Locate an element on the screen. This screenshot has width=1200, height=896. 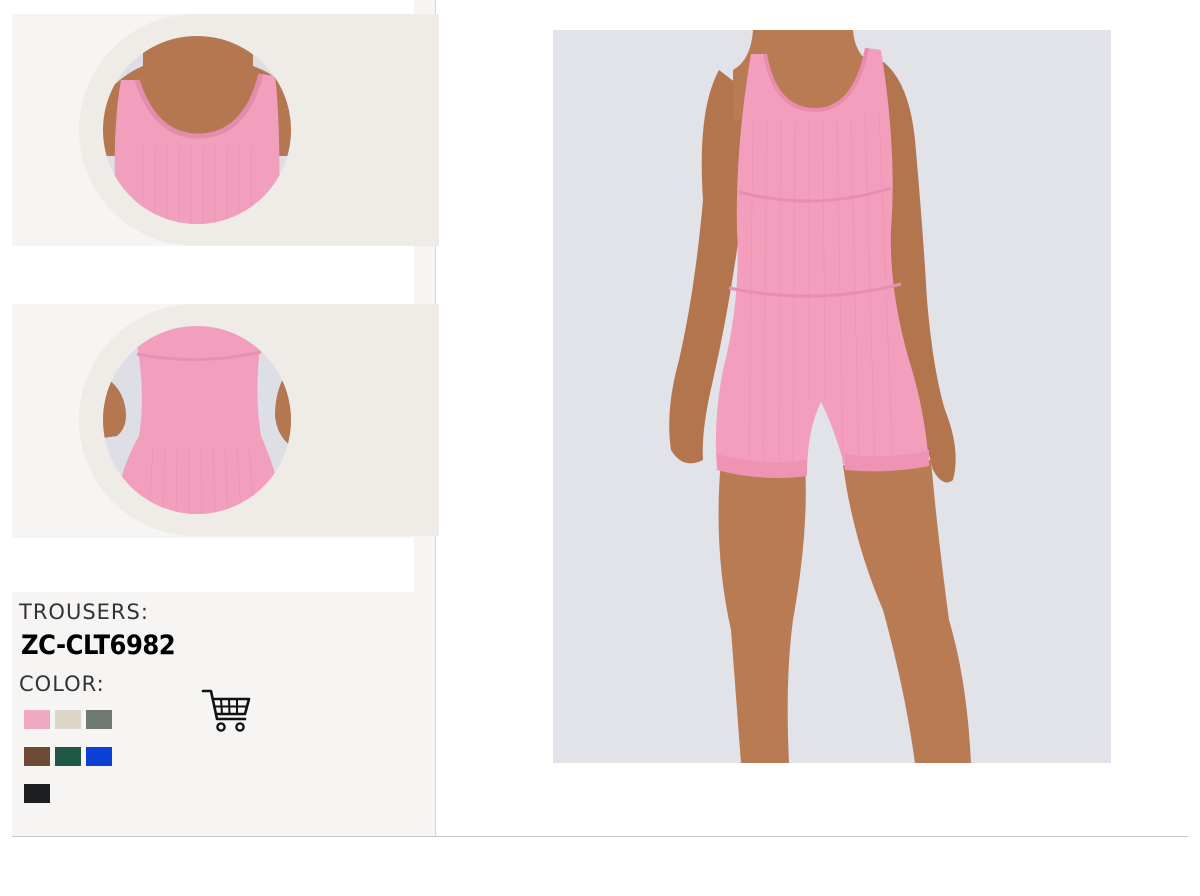
product-code: ZC-CLT6982 is located at coordinates (98, 645).